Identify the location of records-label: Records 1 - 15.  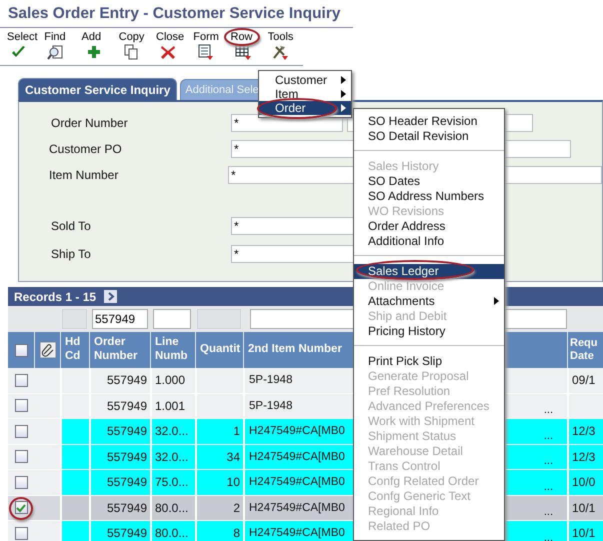
(55, 297).